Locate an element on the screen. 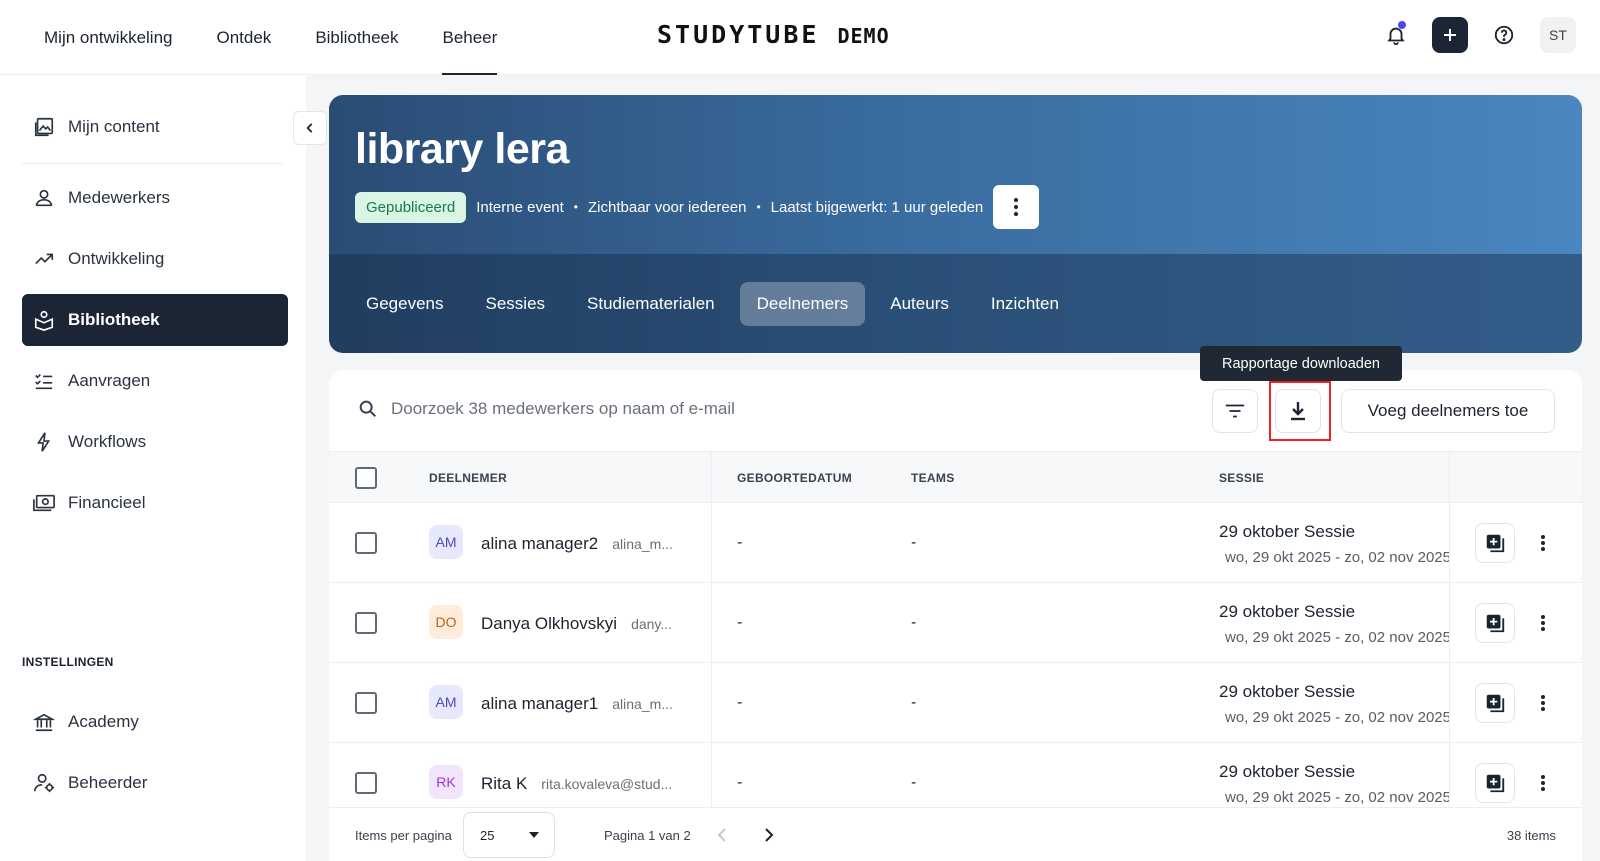 The height and width of the screenshot is (861, 1600). sidebar-item-bibliotheek: Bibliotheek is located at coordinates (155, 320).